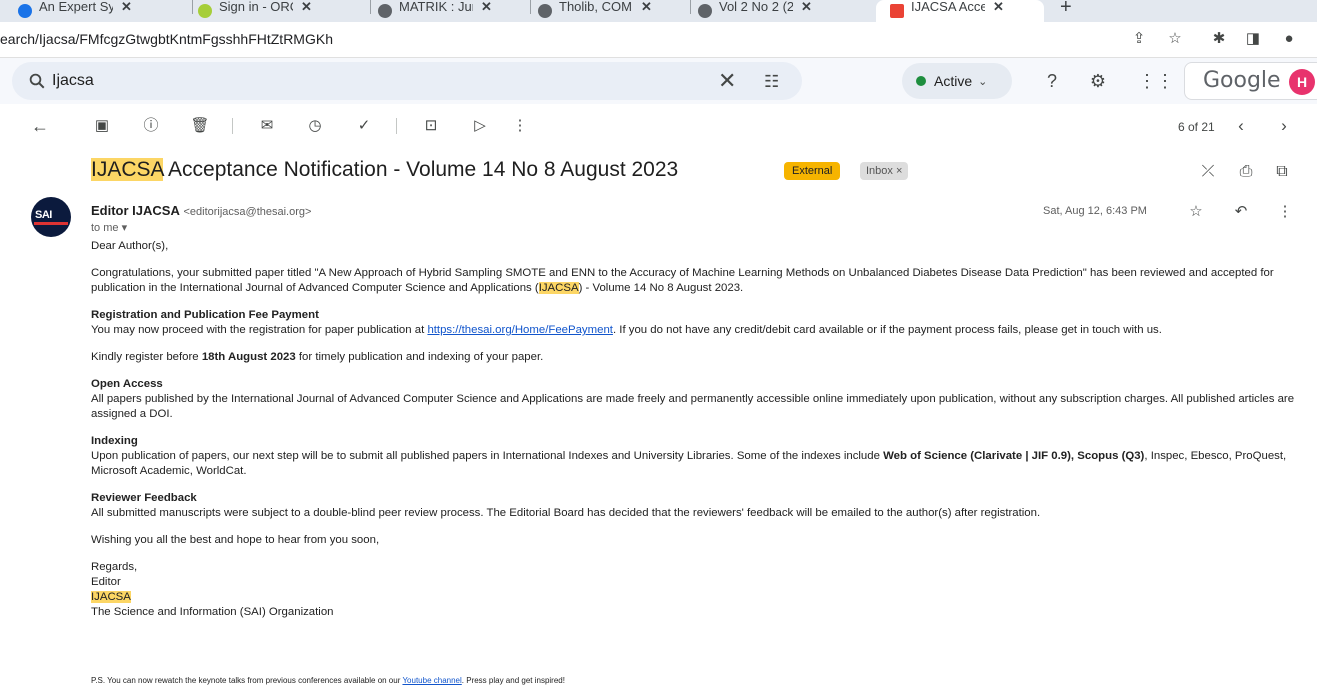  I want to click on older-chevron-icon: ›, so click(1284, 126).